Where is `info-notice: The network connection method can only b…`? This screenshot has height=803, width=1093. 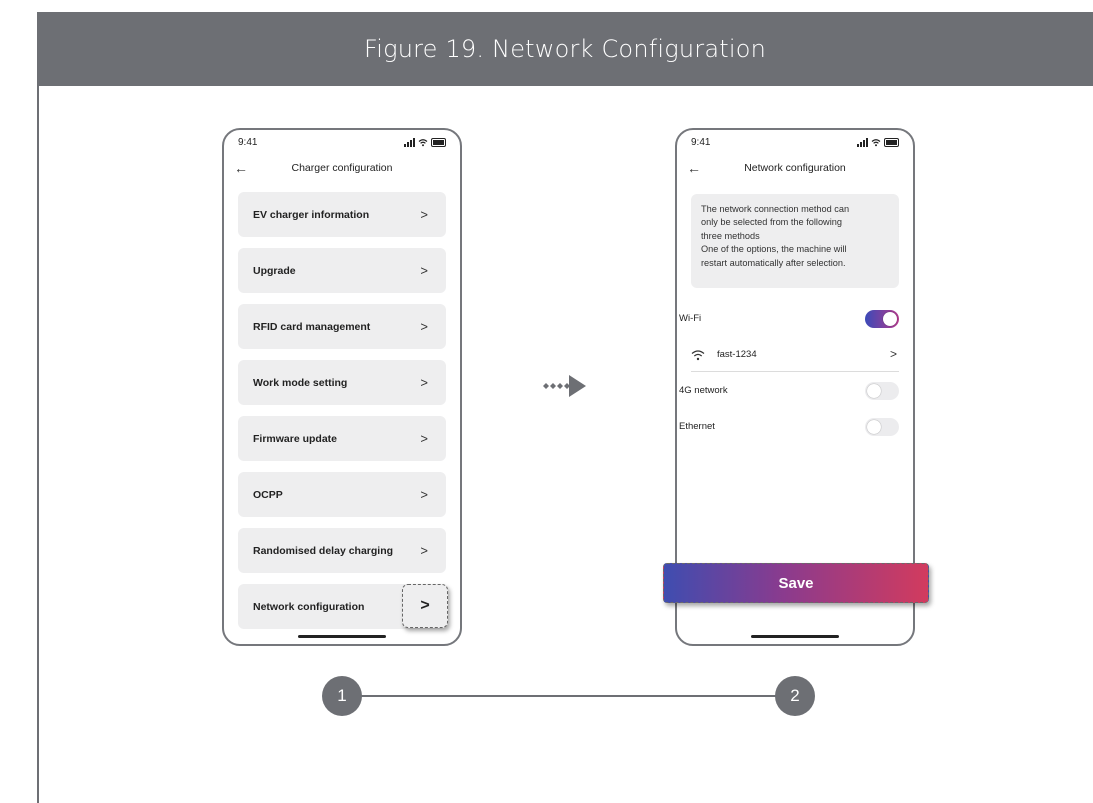 info-notice: The network connection method can only b… is located at coordinates (795, 241).